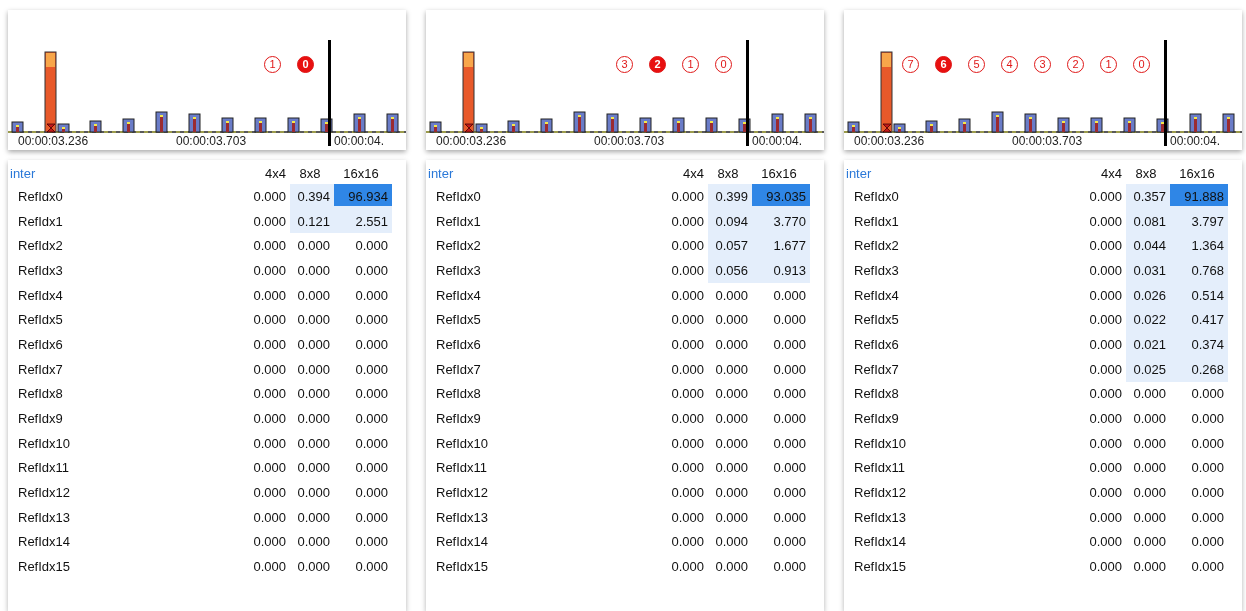 The height and width of the screenshot is (611, 1246). I want to click on table-cell: 0.394, so click(312, 196).